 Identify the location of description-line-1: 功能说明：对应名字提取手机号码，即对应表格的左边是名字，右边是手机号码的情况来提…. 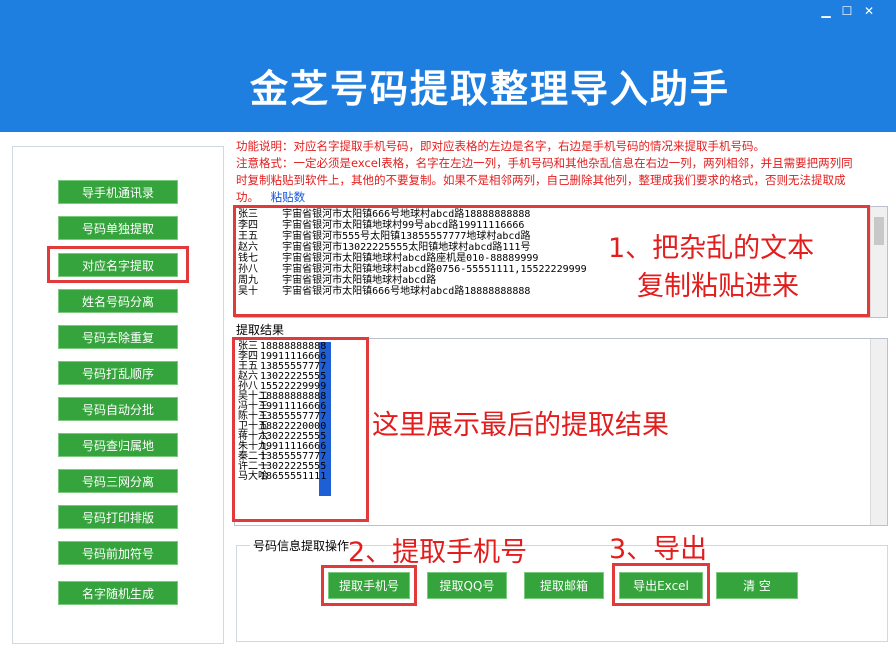
(500, 146).